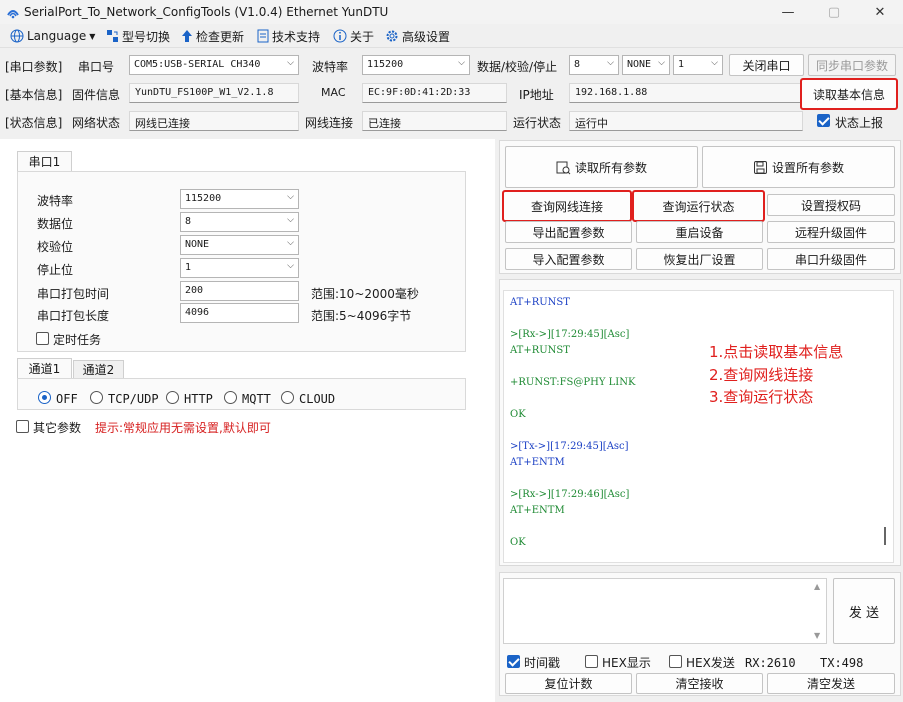 This screenshot has height=702, width=903. I want to click on baud-select: 115200 ⌵, so click(416, 65).